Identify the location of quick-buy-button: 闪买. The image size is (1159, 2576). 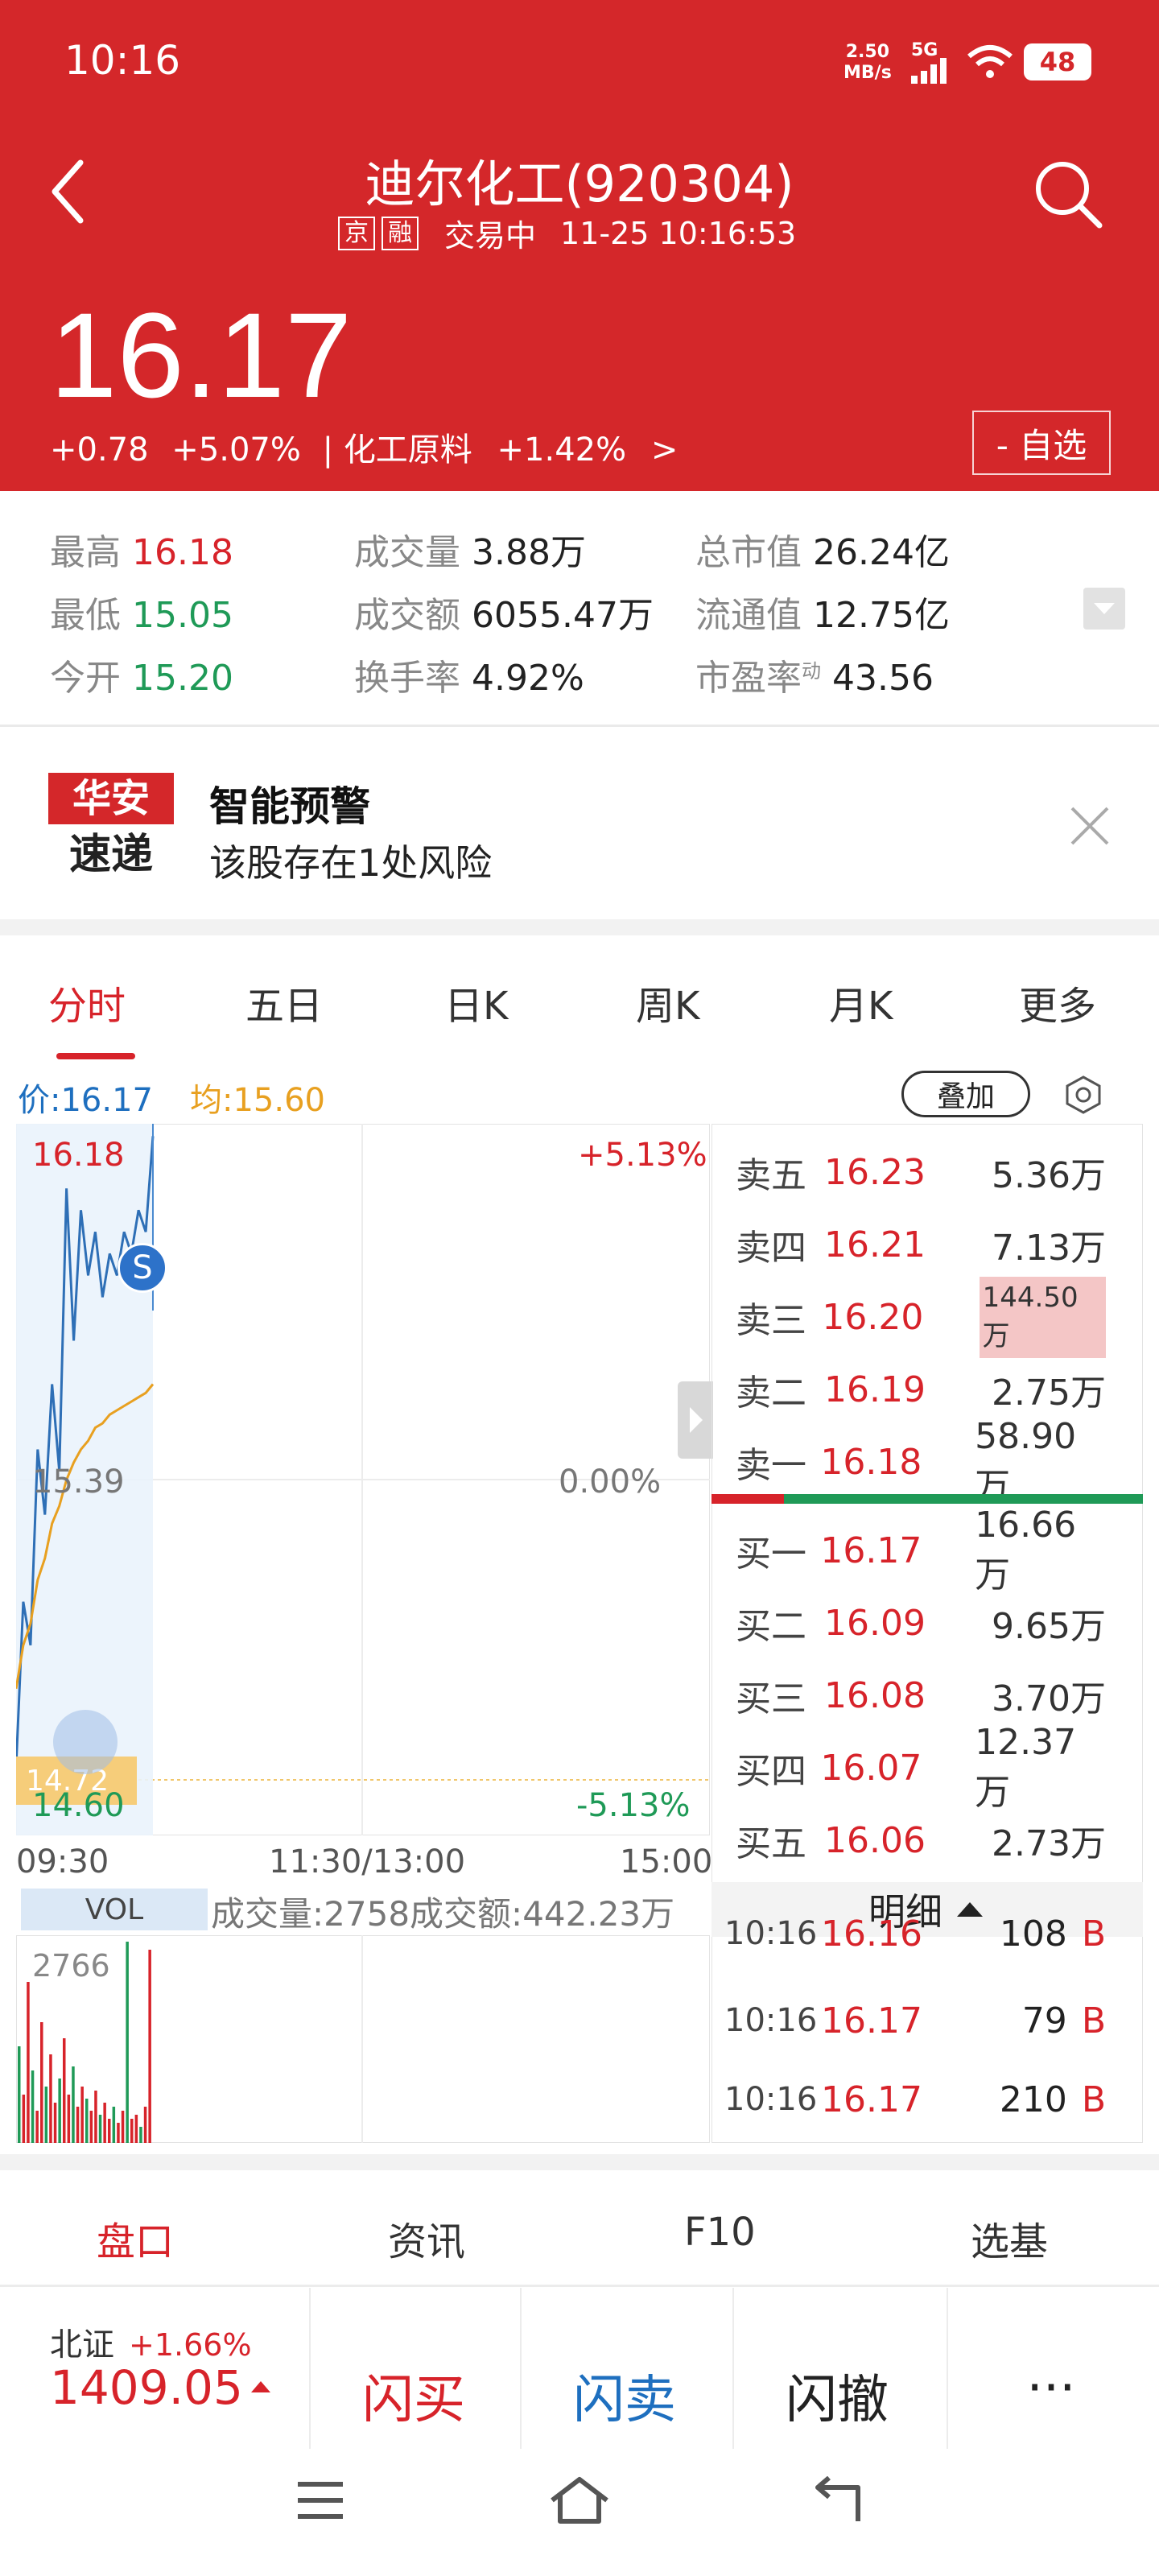
(413, 2396).